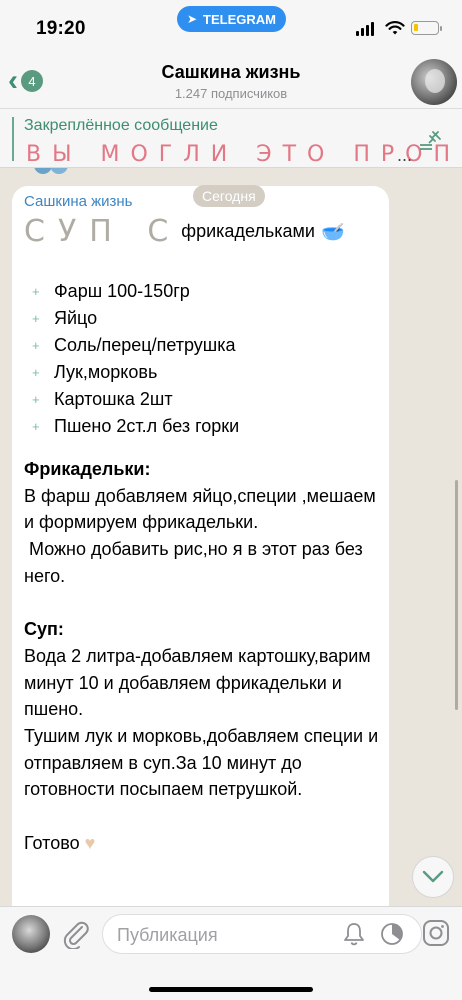  What do you see at coordinates (78, 201) in the screenshot?
I see `message-author: Сашкина жизнь` at bounding box center [78, 201].